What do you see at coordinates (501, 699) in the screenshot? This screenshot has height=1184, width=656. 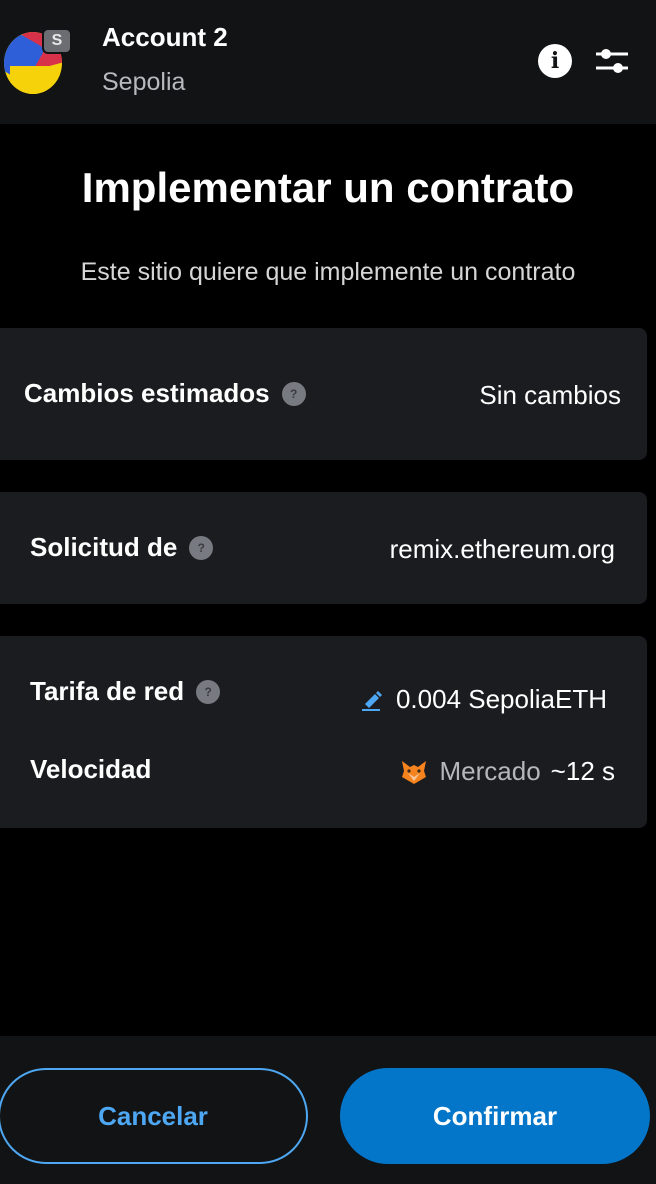 I see `network-fee-value: 0.004 SepoliaETH` at bounding box center [501, 699].